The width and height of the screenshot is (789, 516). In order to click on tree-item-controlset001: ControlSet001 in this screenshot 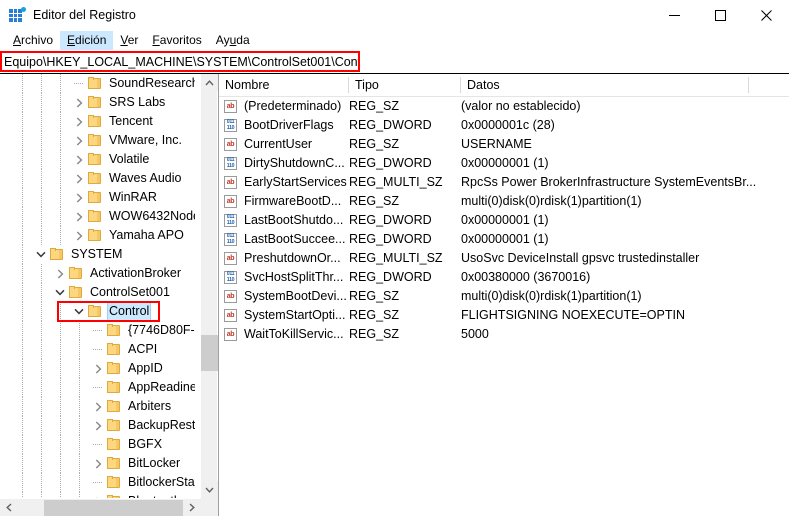, I will do `click(97, 292)`.